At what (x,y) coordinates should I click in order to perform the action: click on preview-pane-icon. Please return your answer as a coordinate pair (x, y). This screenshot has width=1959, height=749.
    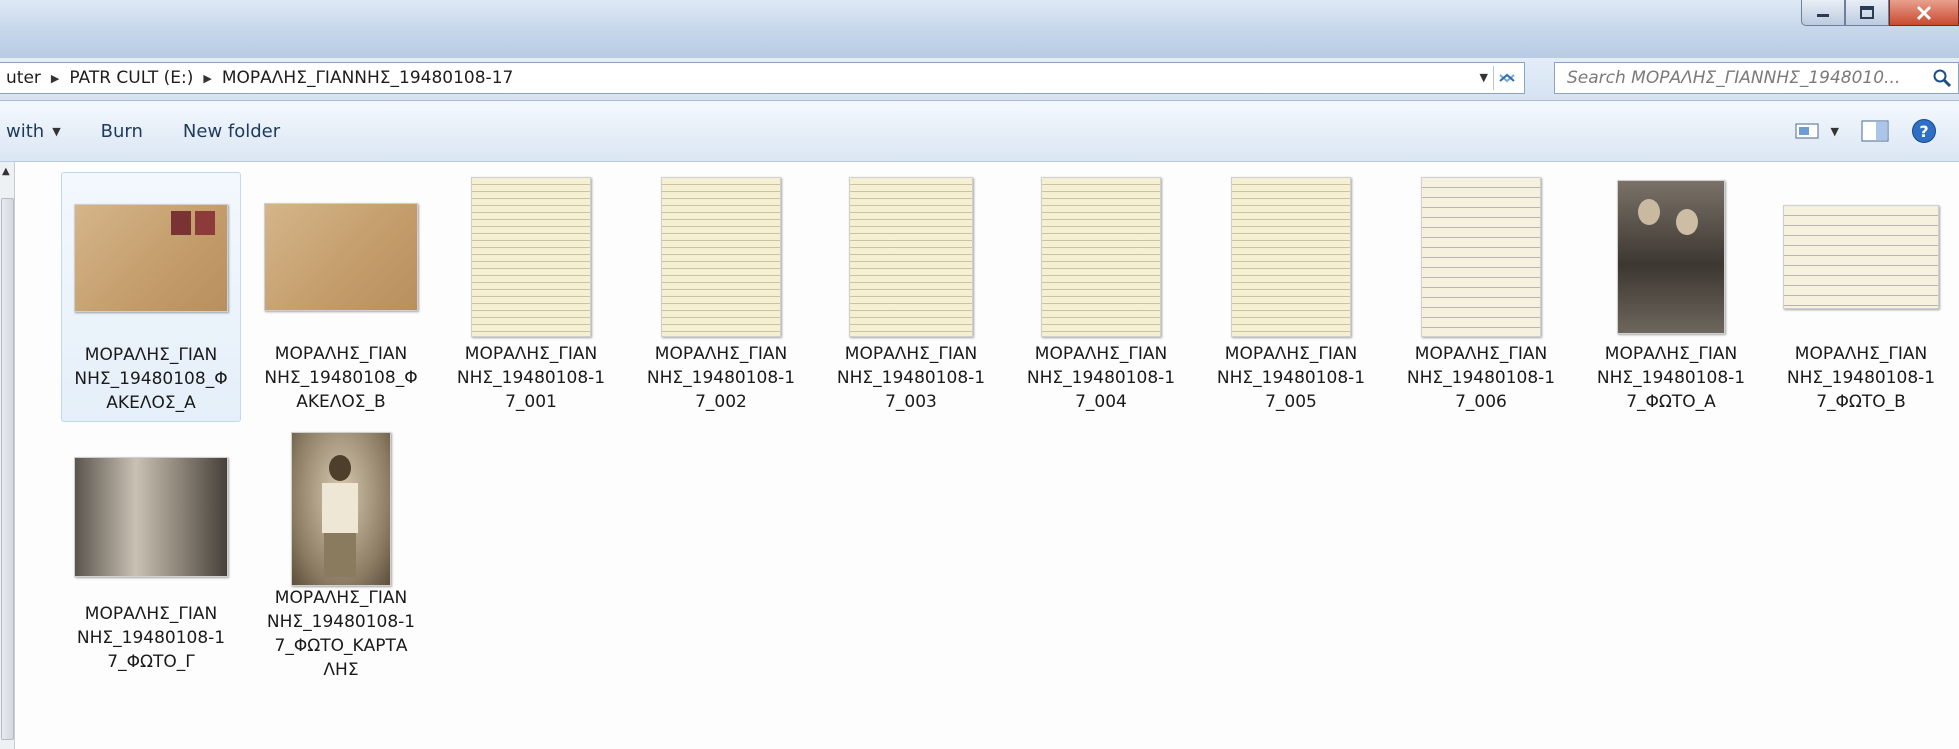
    Looking at the image, I should click on (1875, 131).